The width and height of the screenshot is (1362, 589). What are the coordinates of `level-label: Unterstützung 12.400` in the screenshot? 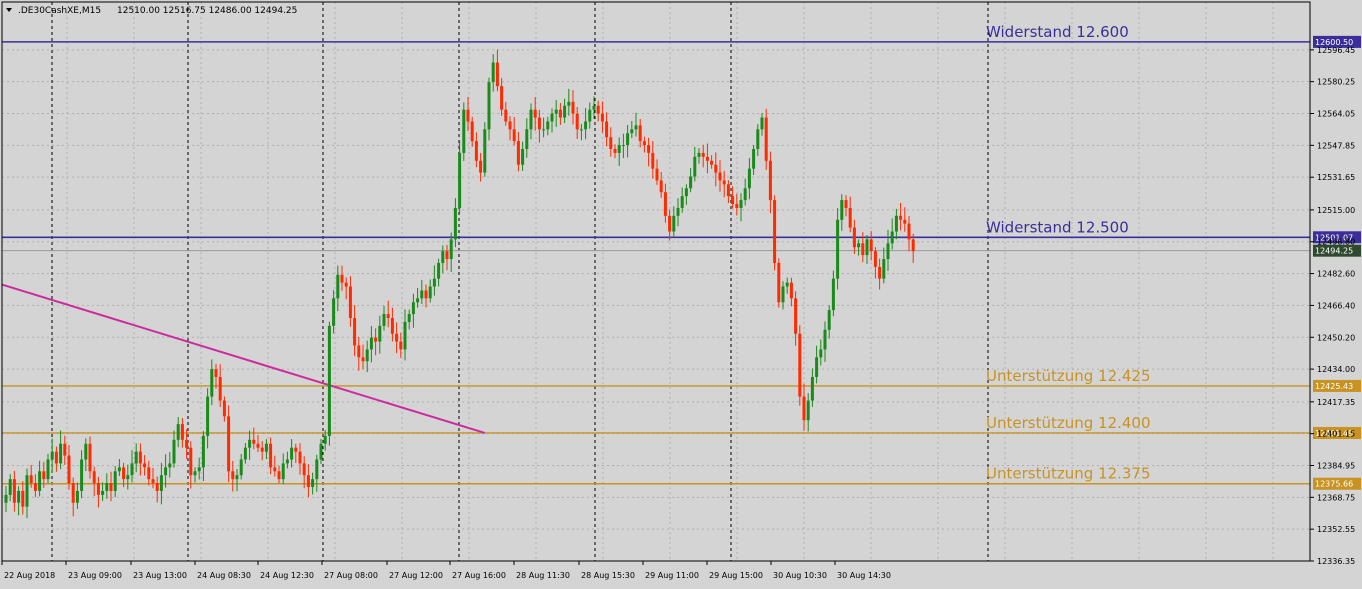 It's located at (1068, 423).